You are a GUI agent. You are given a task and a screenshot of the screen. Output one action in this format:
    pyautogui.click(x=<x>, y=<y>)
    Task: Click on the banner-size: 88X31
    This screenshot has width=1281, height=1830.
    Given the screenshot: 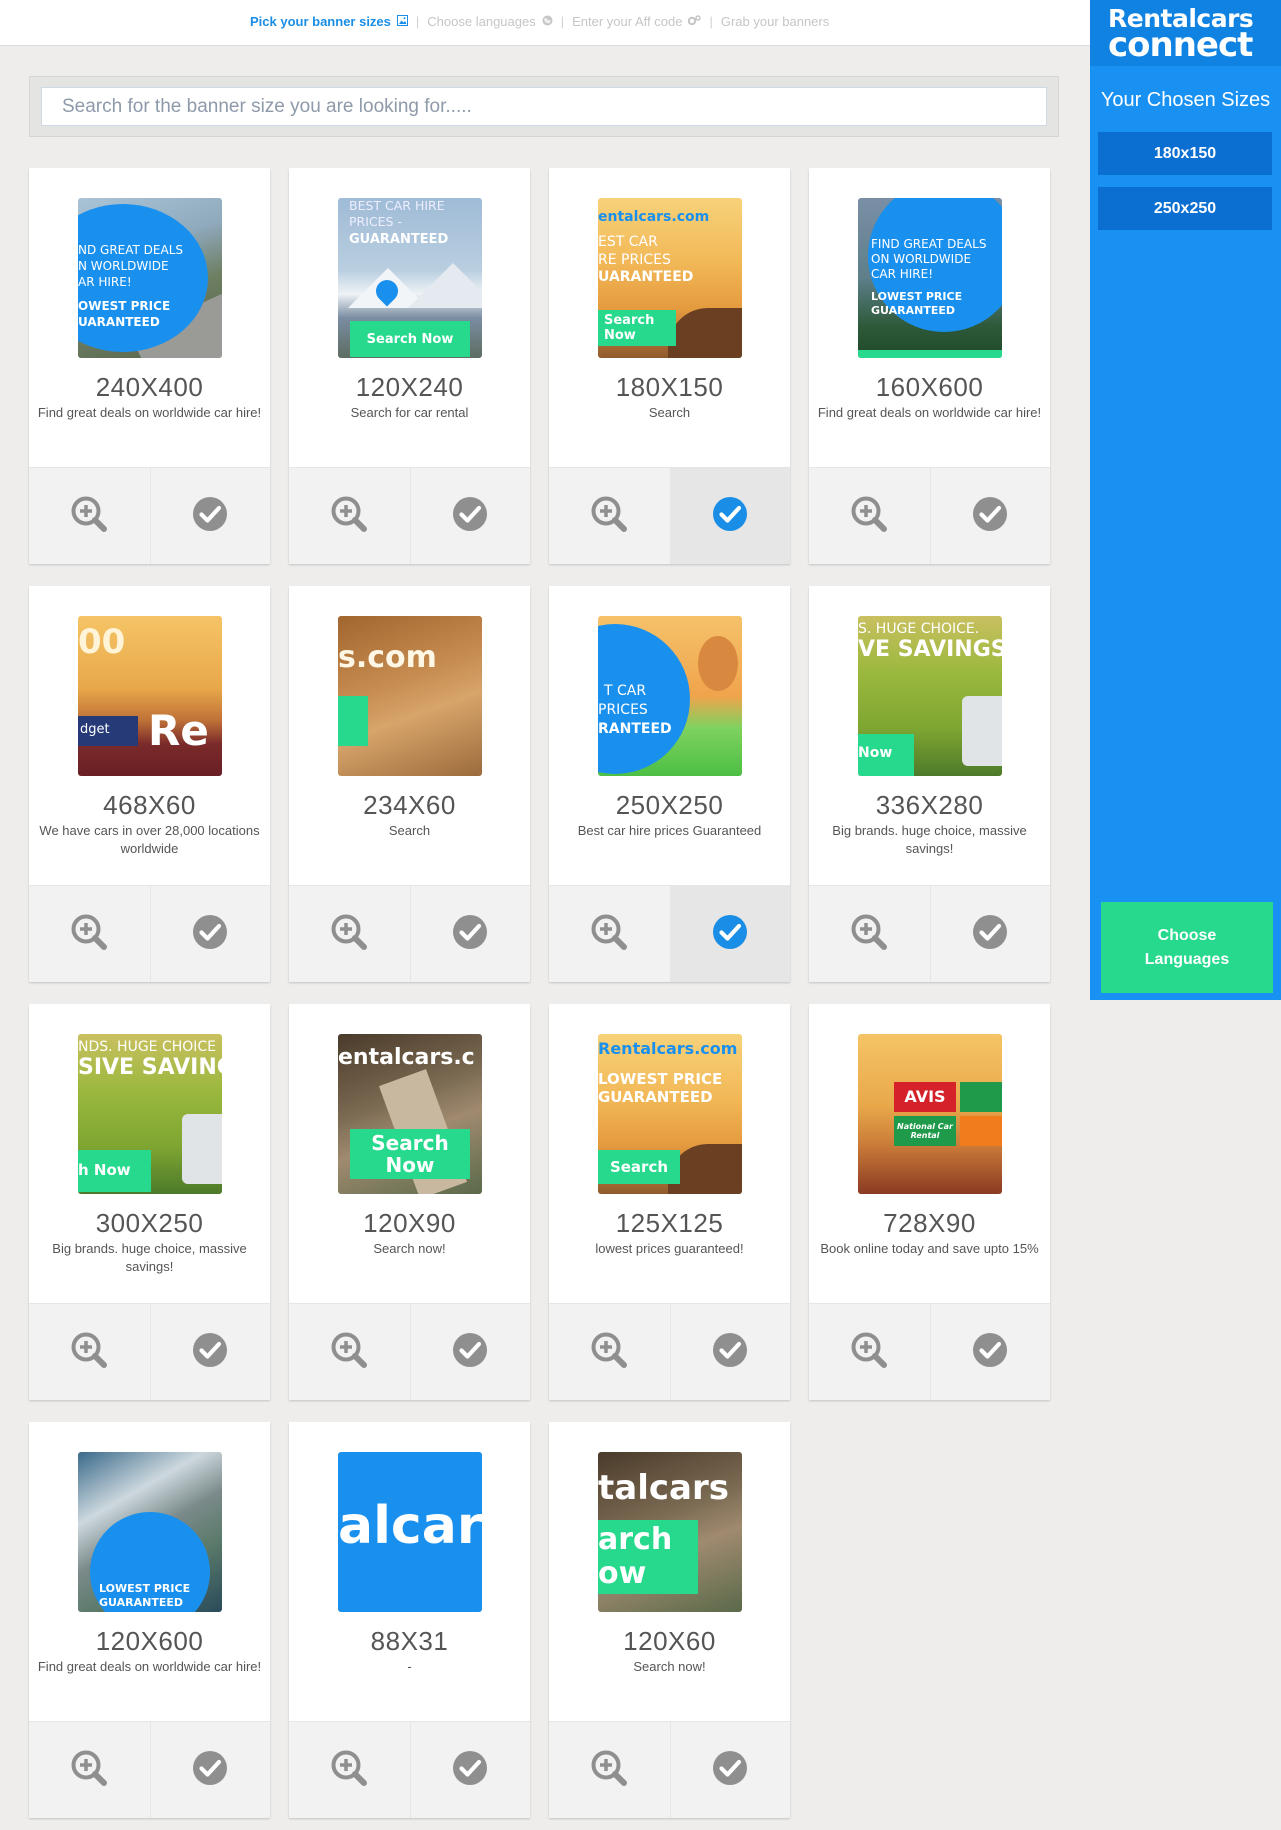 What is the action you would take?
    pyautogui.click(x=409, y=1641)
    